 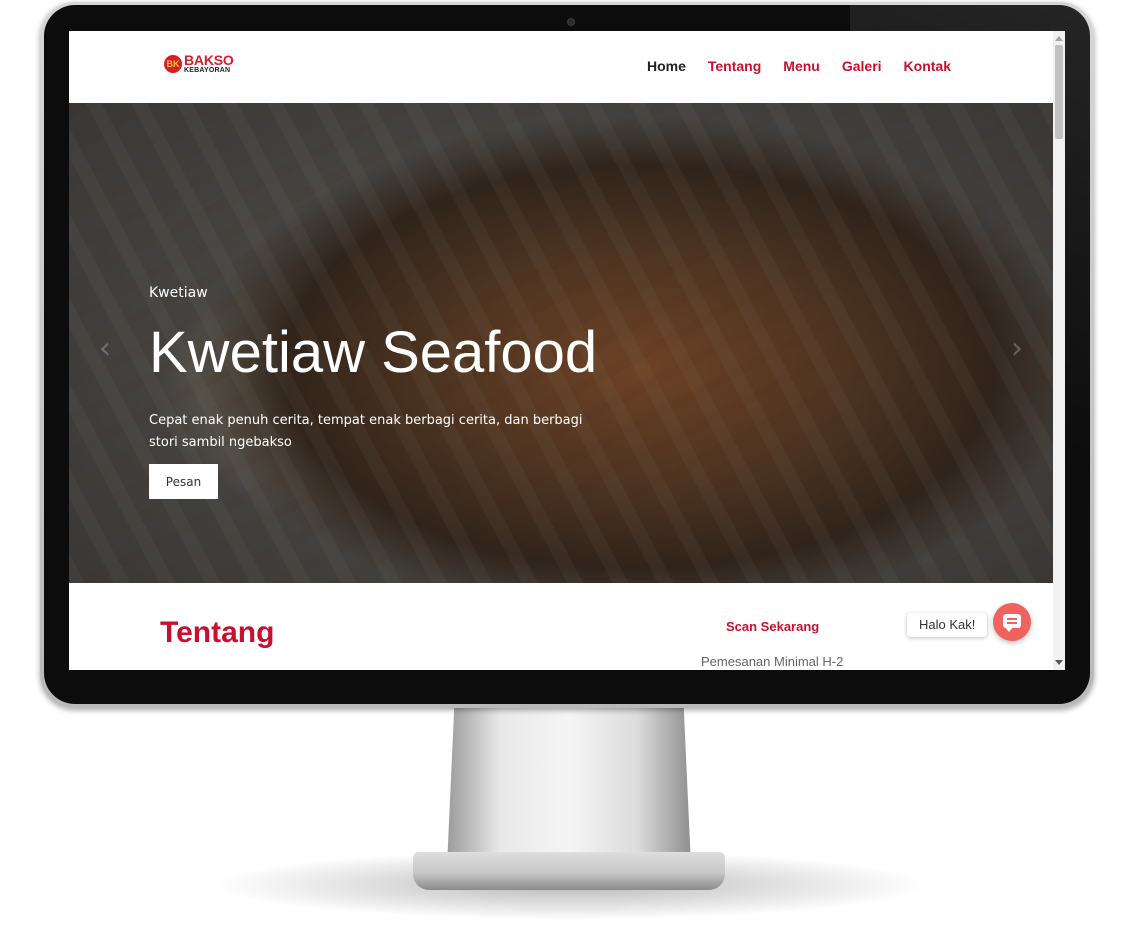 What do you see at coordinates (772, 661) in the screenshot?
I see `order-minimum-note: Pemesanan Minimal H-2` at bounding box center [772, 661].